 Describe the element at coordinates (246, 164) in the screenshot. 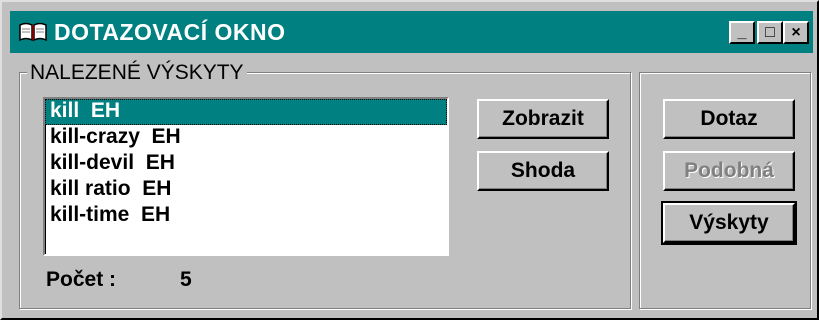

I see `list-item: kill-devil EH` at that location.